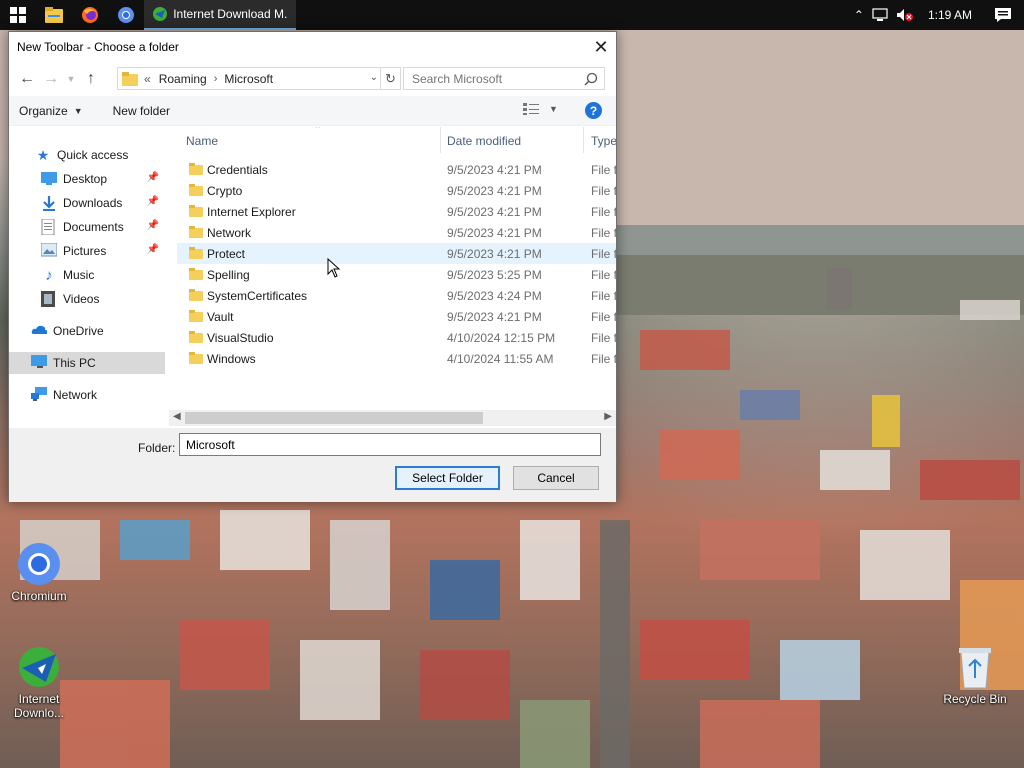 Image resolution: width=1024 pixels, height=768 pixels. I want to click on file-explorer-taskbar-button, so click(54, 15).